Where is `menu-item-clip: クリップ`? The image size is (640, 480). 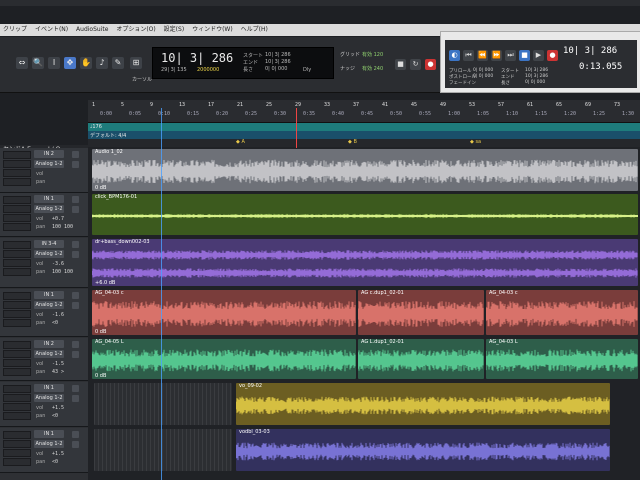
menu-item-clip: クリップ is located at coordinates (15, 29).